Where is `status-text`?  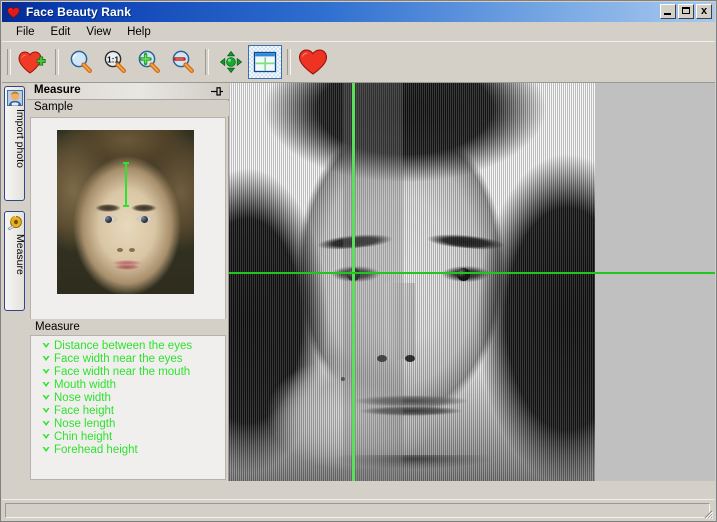 status-text is located at coordinates (357, 510).